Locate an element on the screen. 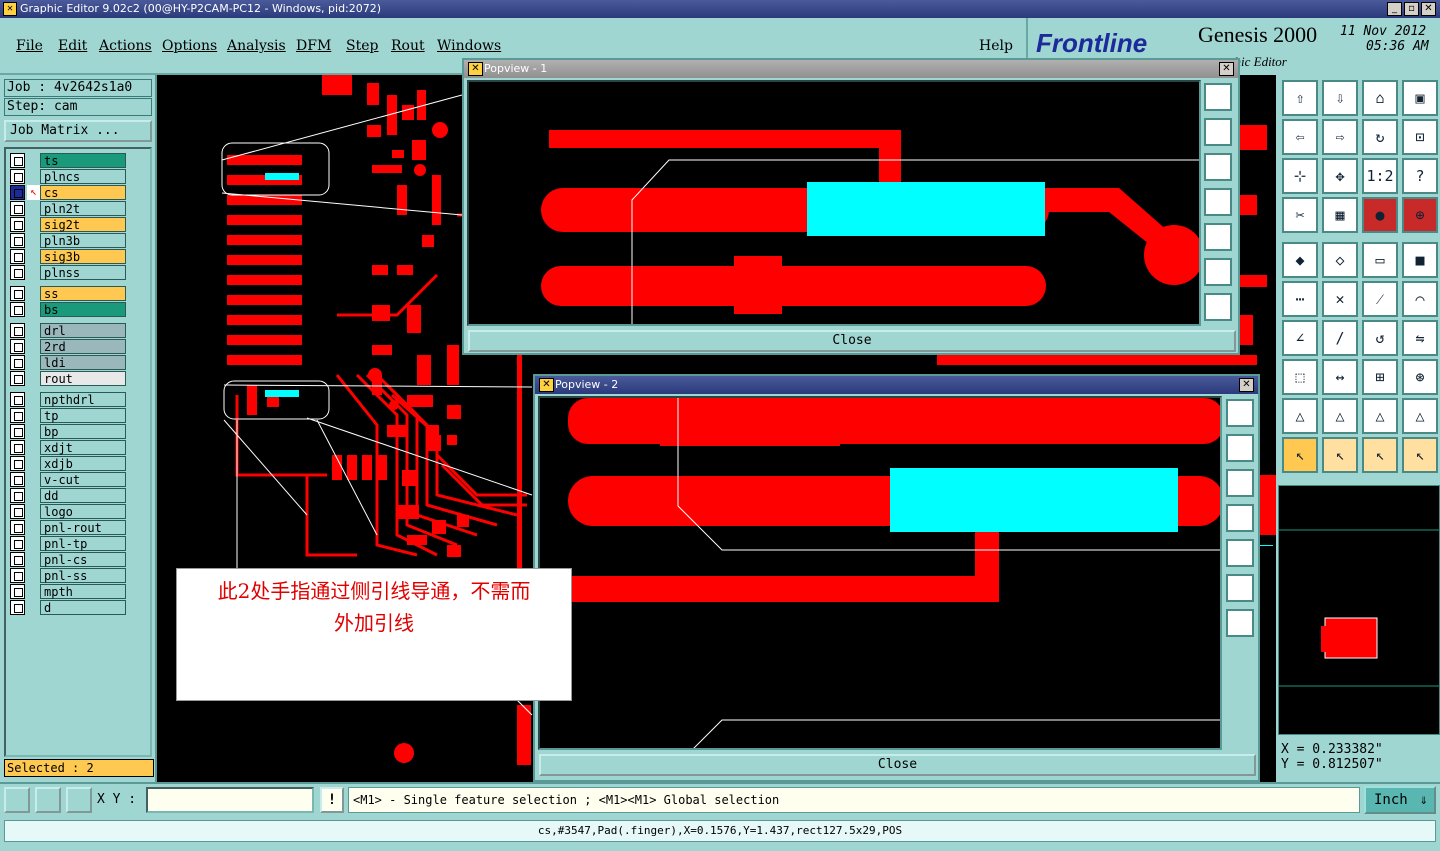 Image resolution: width=1440 pixels, height=851 pixels. menu-help: Help is located at coordinates (996, 46).